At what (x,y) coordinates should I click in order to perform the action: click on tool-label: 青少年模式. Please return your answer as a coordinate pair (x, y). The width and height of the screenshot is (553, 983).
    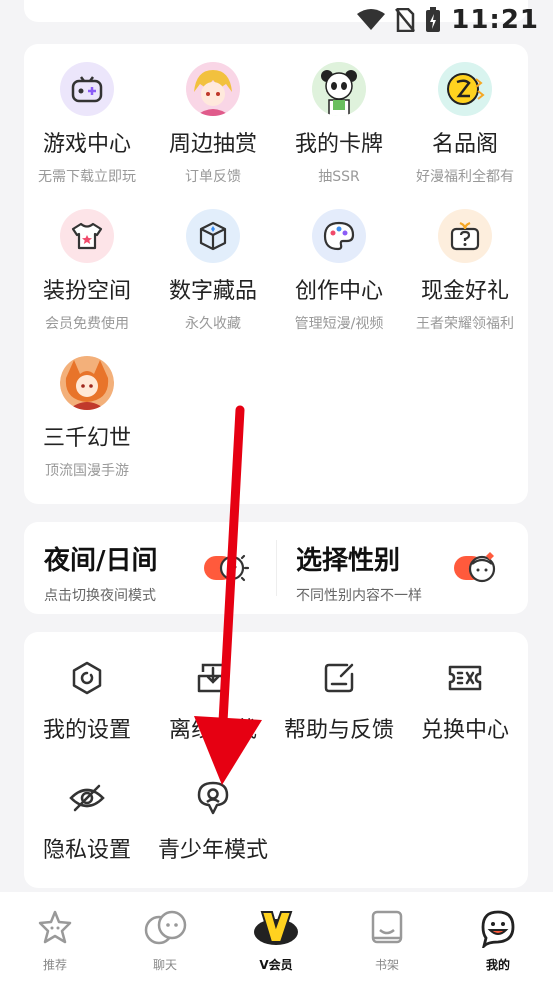
    Looking at the image, I should click on (212, 850).